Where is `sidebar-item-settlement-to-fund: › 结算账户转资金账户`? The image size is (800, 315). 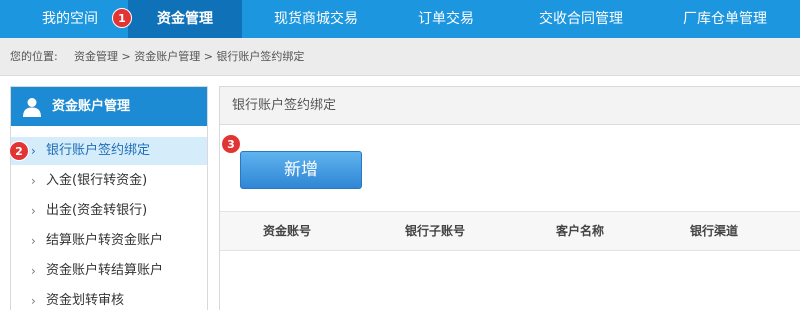 sidebar-item-settlement-to-fund: › 结算账户转资金账户 is located at coordinates (109, 241).